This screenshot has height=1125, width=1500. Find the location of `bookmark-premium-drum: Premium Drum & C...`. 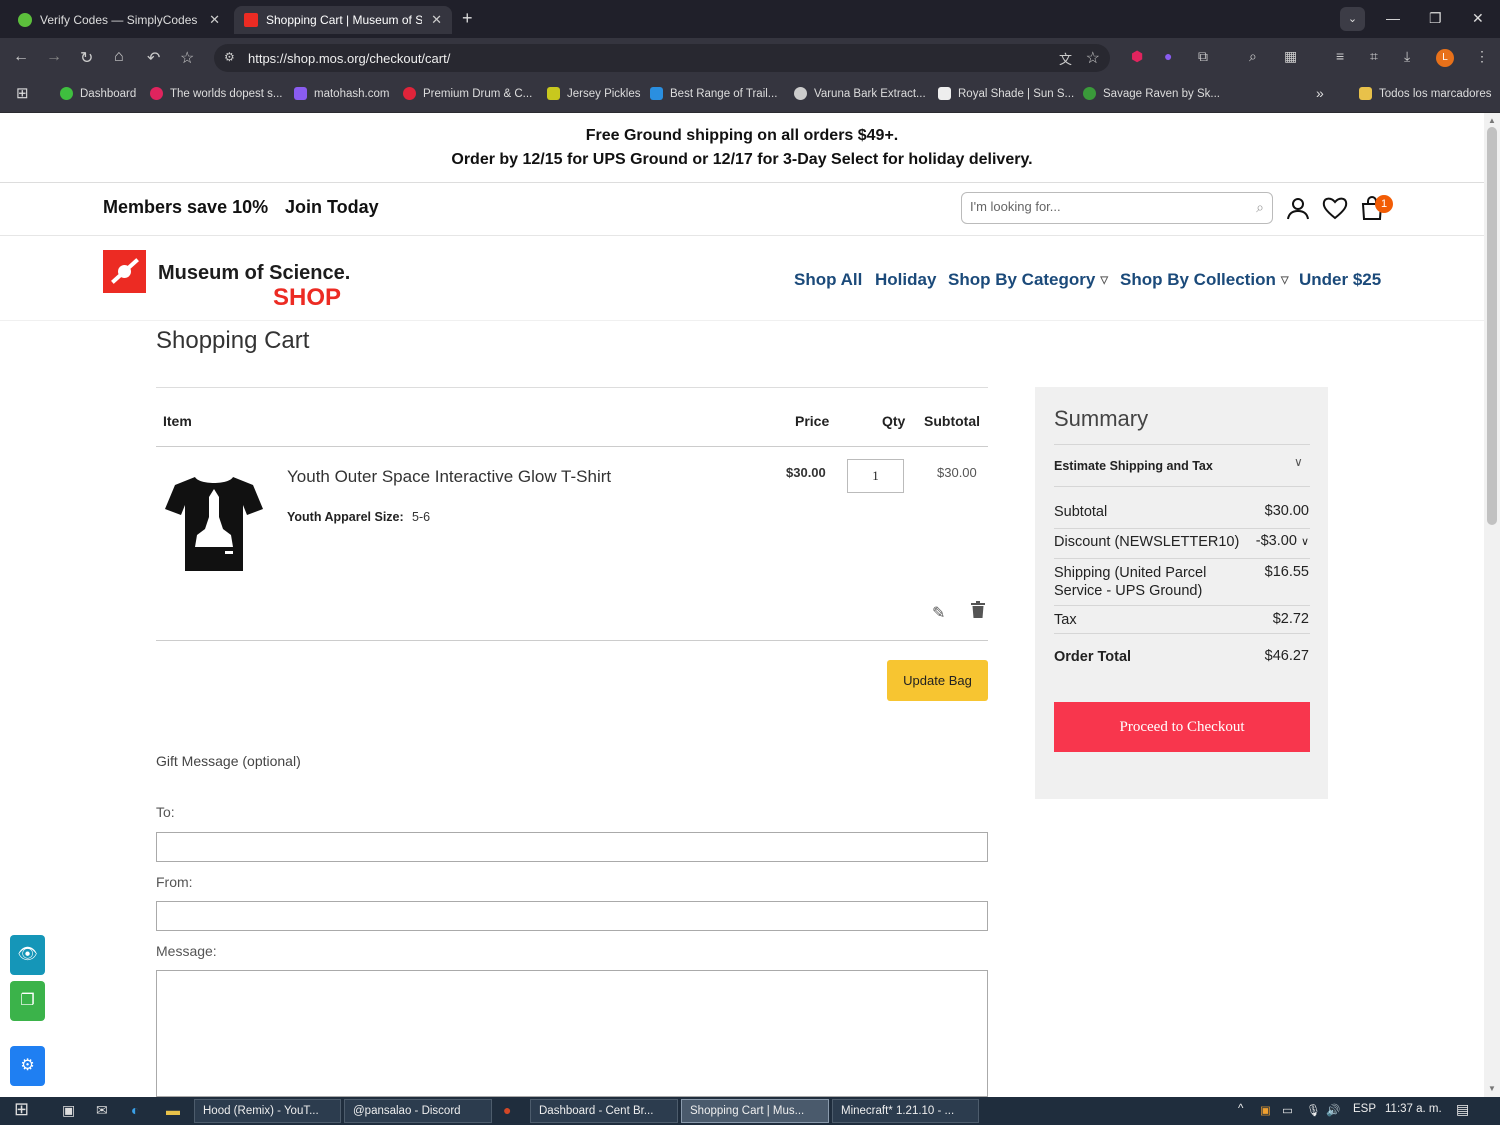

bookmark-premium-drum: Premium Drum & C... is located at coordinates (467, 93).